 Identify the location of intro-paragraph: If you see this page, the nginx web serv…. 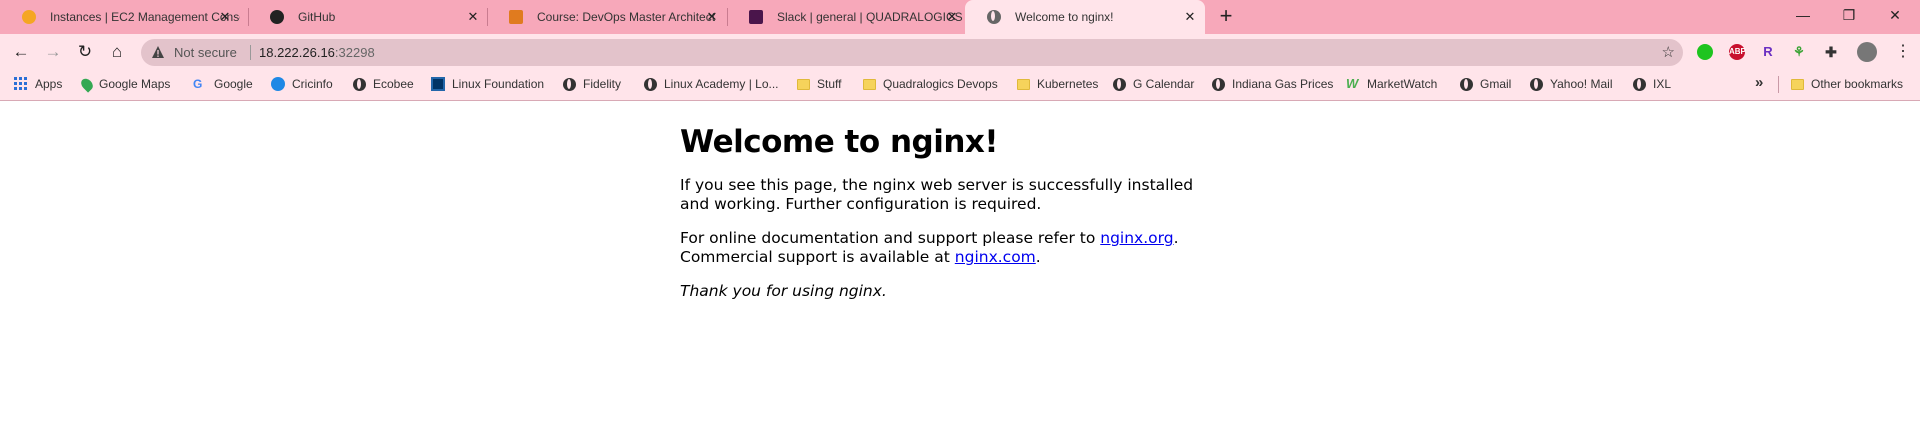
(937, 194).